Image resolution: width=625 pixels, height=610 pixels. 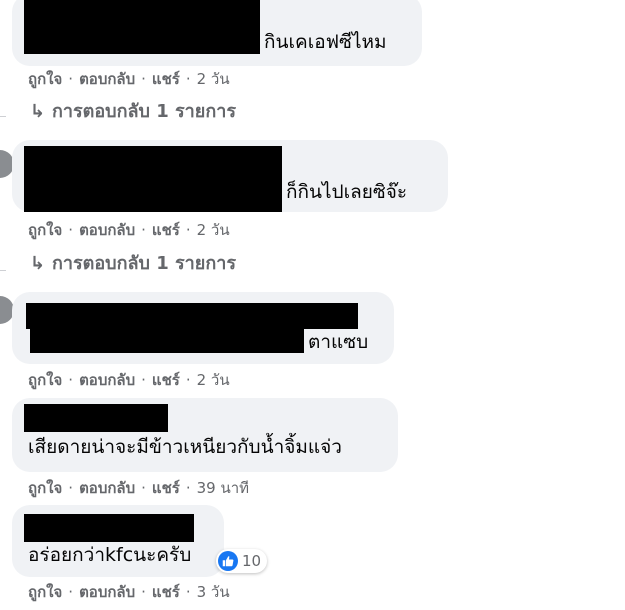 What do you see at coordinates (223, 488) in the screenshot?
I see `comment-timestamp: 39 นาที` at bounding box center [223, 488].